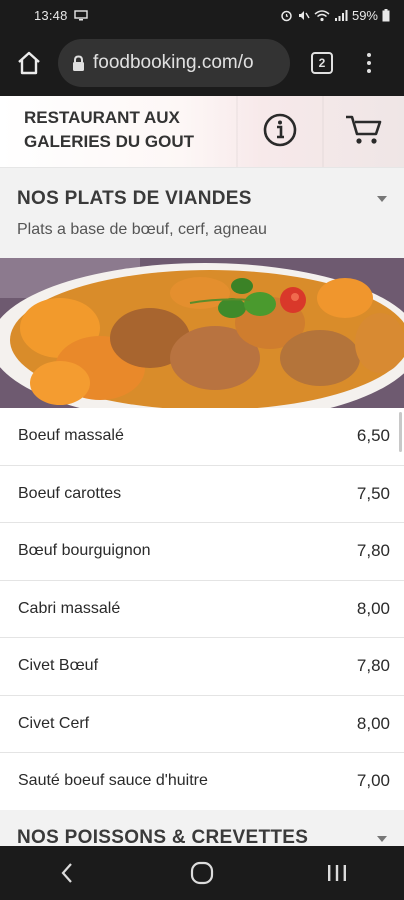  I want to click on status-bar: 13:48 59%, so click(202, 15).